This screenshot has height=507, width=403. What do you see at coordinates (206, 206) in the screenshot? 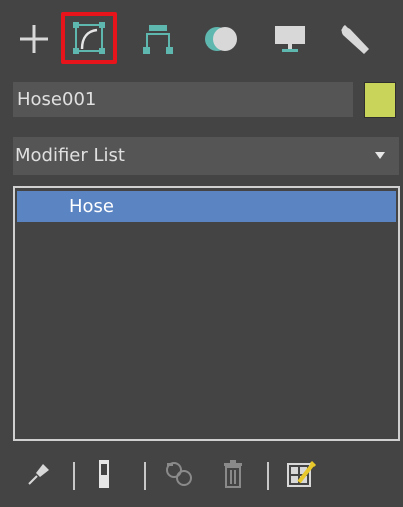
I see `stack-item-hose: Hose` at bounding box center [206, 206].